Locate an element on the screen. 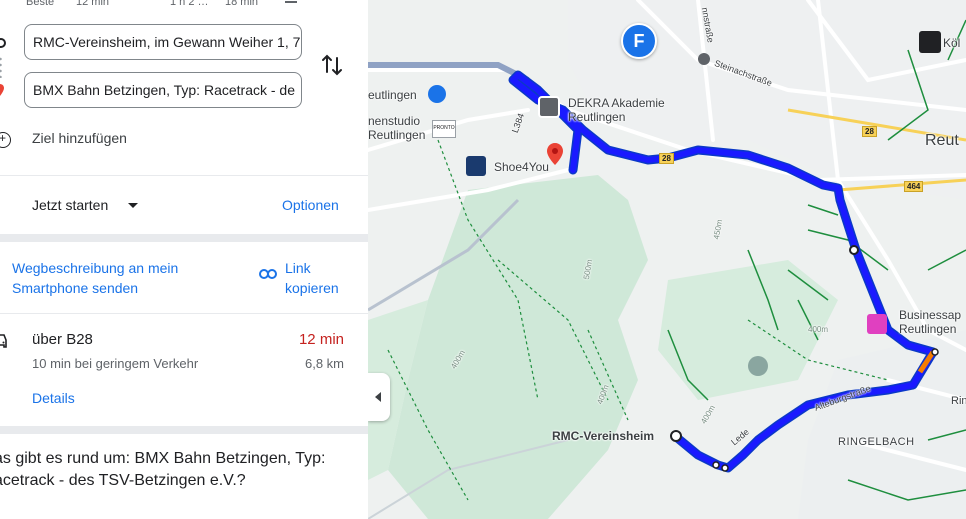 This screenshot has width=966, height=519. reutlingen-city-label: Reut is located at coordinates (942, 140).